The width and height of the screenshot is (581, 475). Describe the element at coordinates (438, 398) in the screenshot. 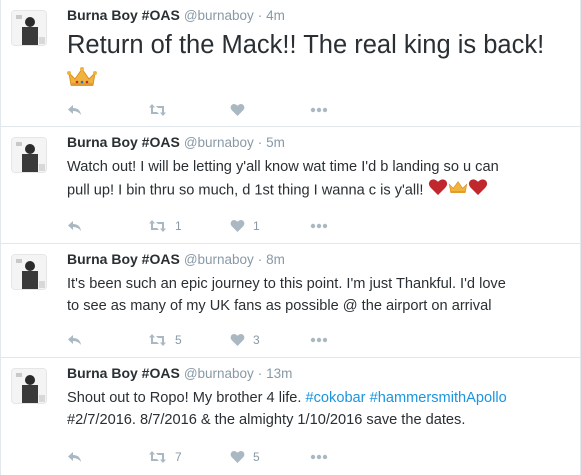

I see `hashtag-link: #hammersmithApollo` at that location.